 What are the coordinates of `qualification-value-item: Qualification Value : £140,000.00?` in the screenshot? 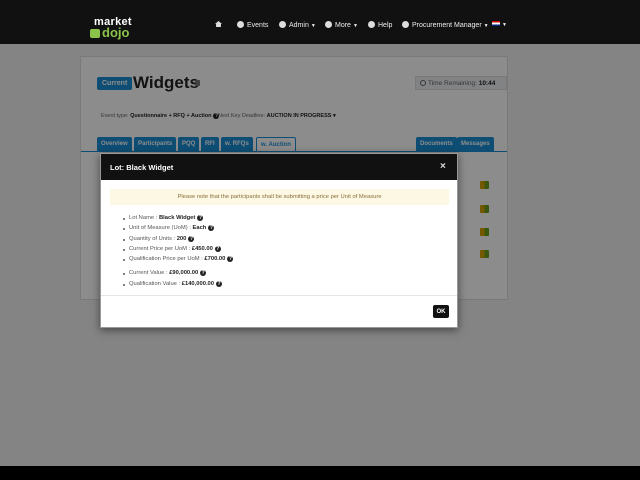 It's located at (178, 285).